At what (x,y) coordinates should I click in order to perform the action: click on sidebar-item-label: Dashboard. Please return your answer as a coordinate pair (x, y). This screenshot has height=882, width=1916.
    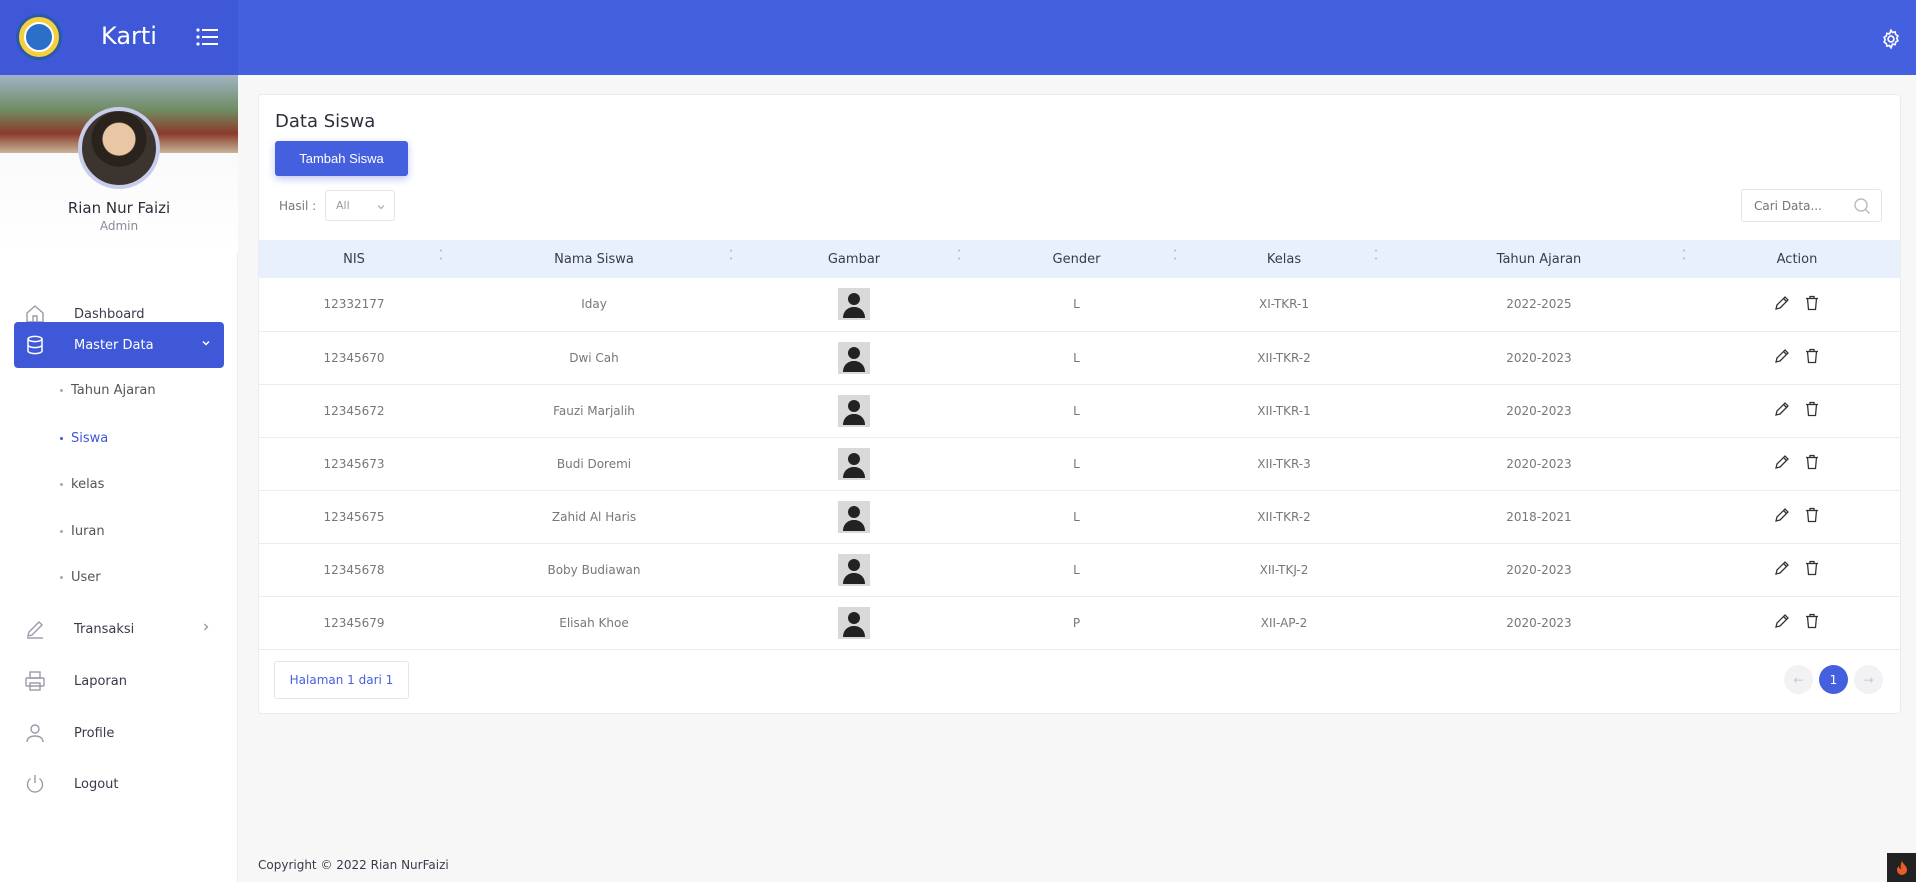
    Looking at the image, I should click on (109, 314).